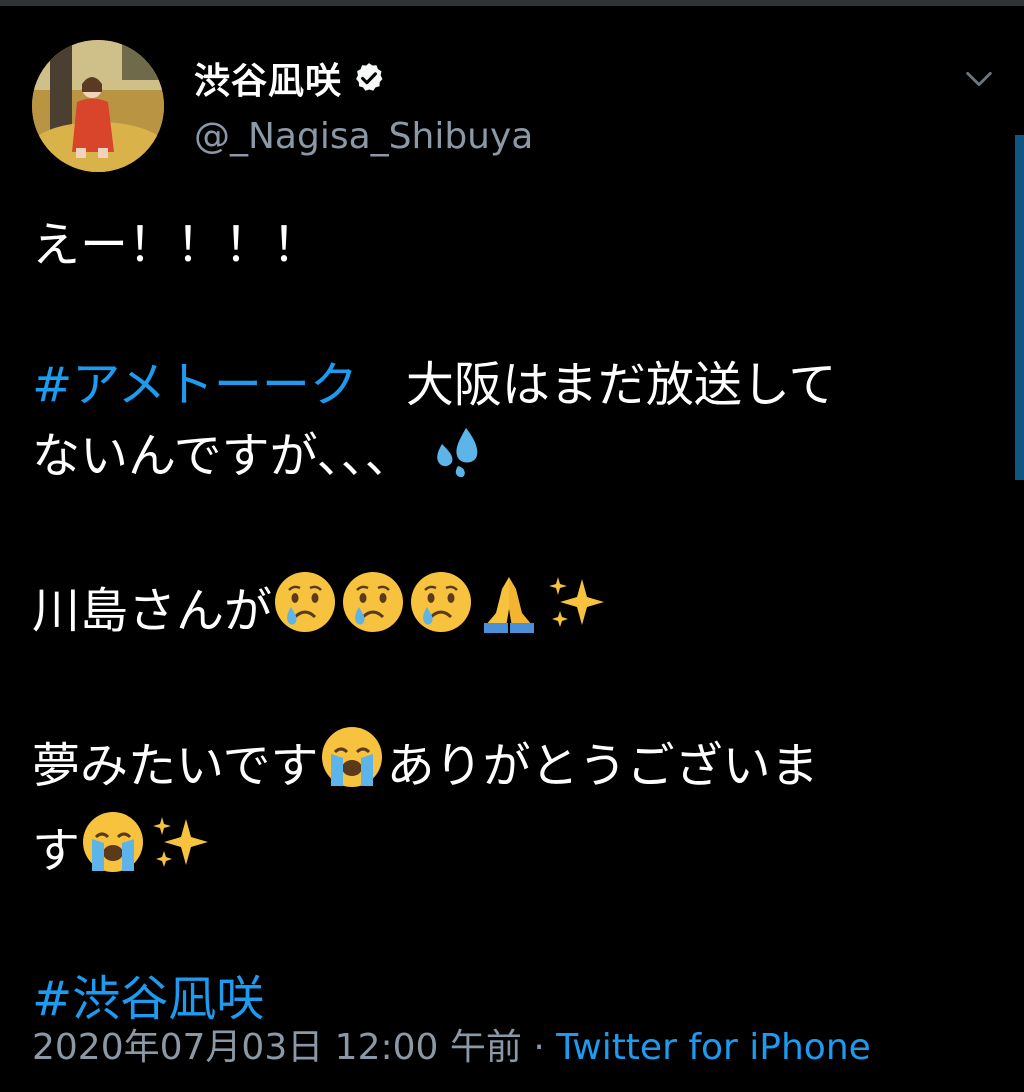  I want to click on tweet-line: えー！！！！, so click(507, 245).